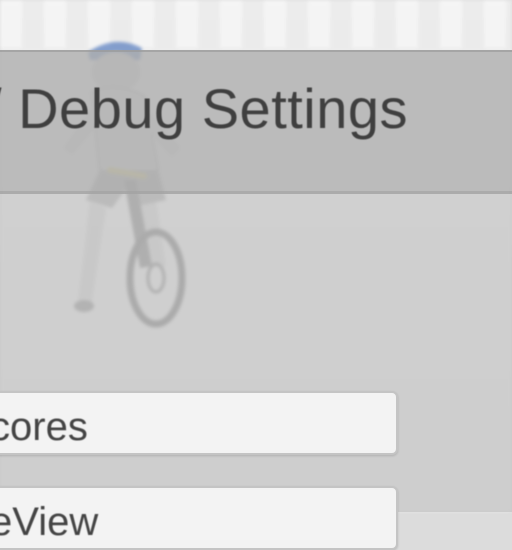 The height and width of the screenshot is (550, 512). What do you see at coordinates (204, 108) in the screenshot?
I see `page-title: / Debug Settings` at bounding box center [204, 108].